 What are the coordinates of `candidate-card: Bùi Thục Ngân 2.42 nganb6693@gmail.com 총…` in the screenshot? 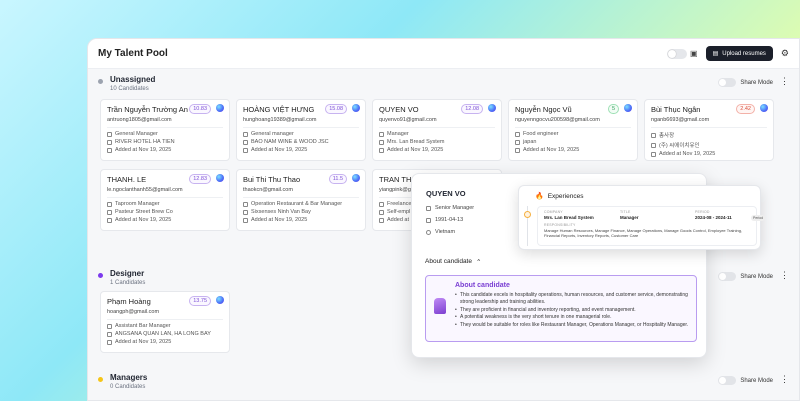 It's located at (709, 130).